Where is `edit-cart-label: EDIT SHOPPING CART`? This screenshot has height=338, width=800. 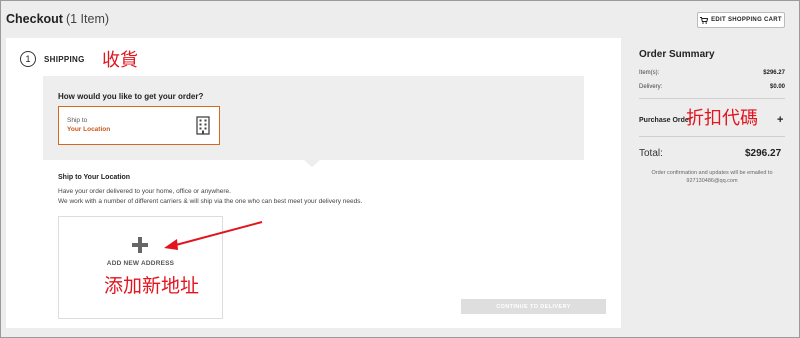 edit-cart-label: EDIT SHOPPING CART is located at coordinates (746, 20).